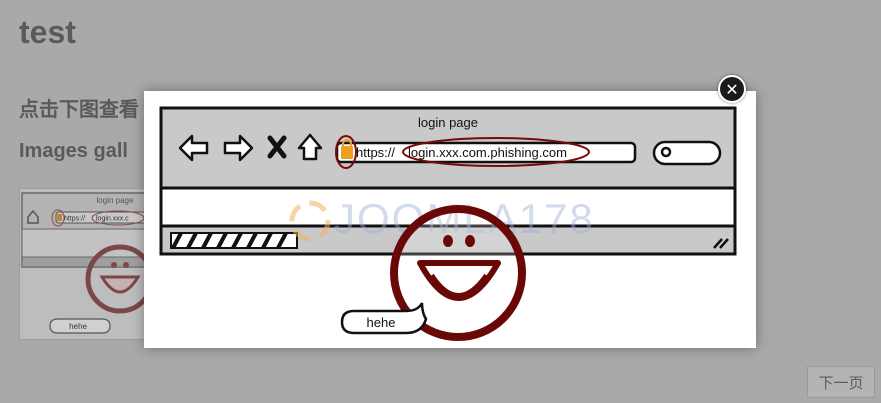 The image size is (881, 403). I want to click on smiley-left-eye, so click(448, 241).